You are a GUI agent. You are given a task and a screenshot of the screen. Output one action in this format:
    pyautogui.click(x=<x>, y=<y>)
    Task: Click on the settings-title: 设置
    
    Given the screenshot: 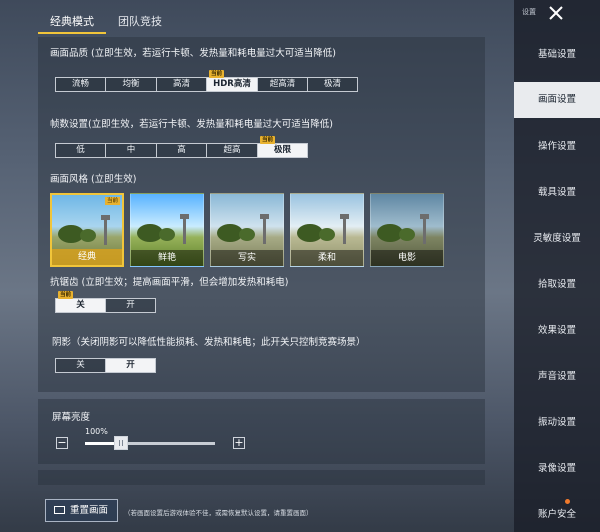 What is the action you would take?
    pyautogui.click(x=529, y=12)
    